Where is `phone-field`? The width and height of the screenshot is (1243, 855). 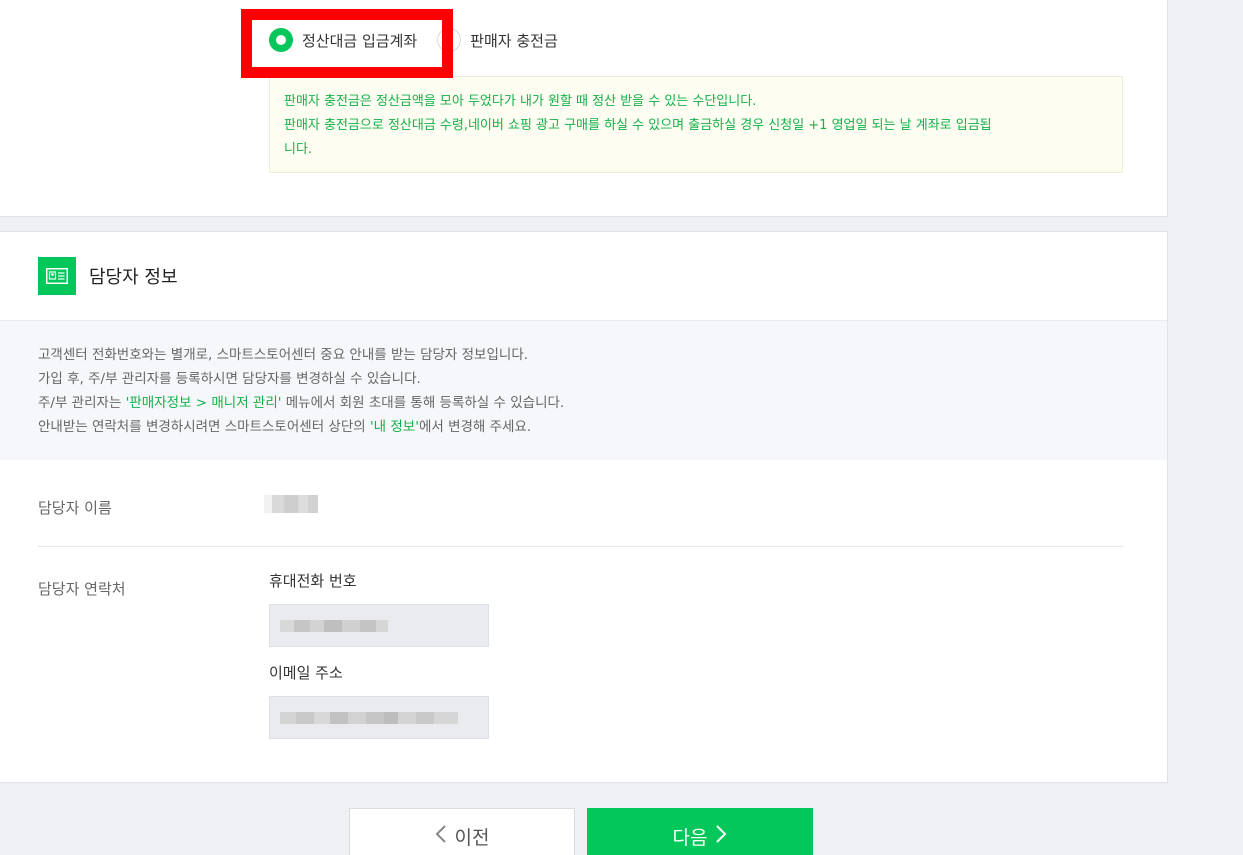 phone-field is located at coordinates (379, 625).